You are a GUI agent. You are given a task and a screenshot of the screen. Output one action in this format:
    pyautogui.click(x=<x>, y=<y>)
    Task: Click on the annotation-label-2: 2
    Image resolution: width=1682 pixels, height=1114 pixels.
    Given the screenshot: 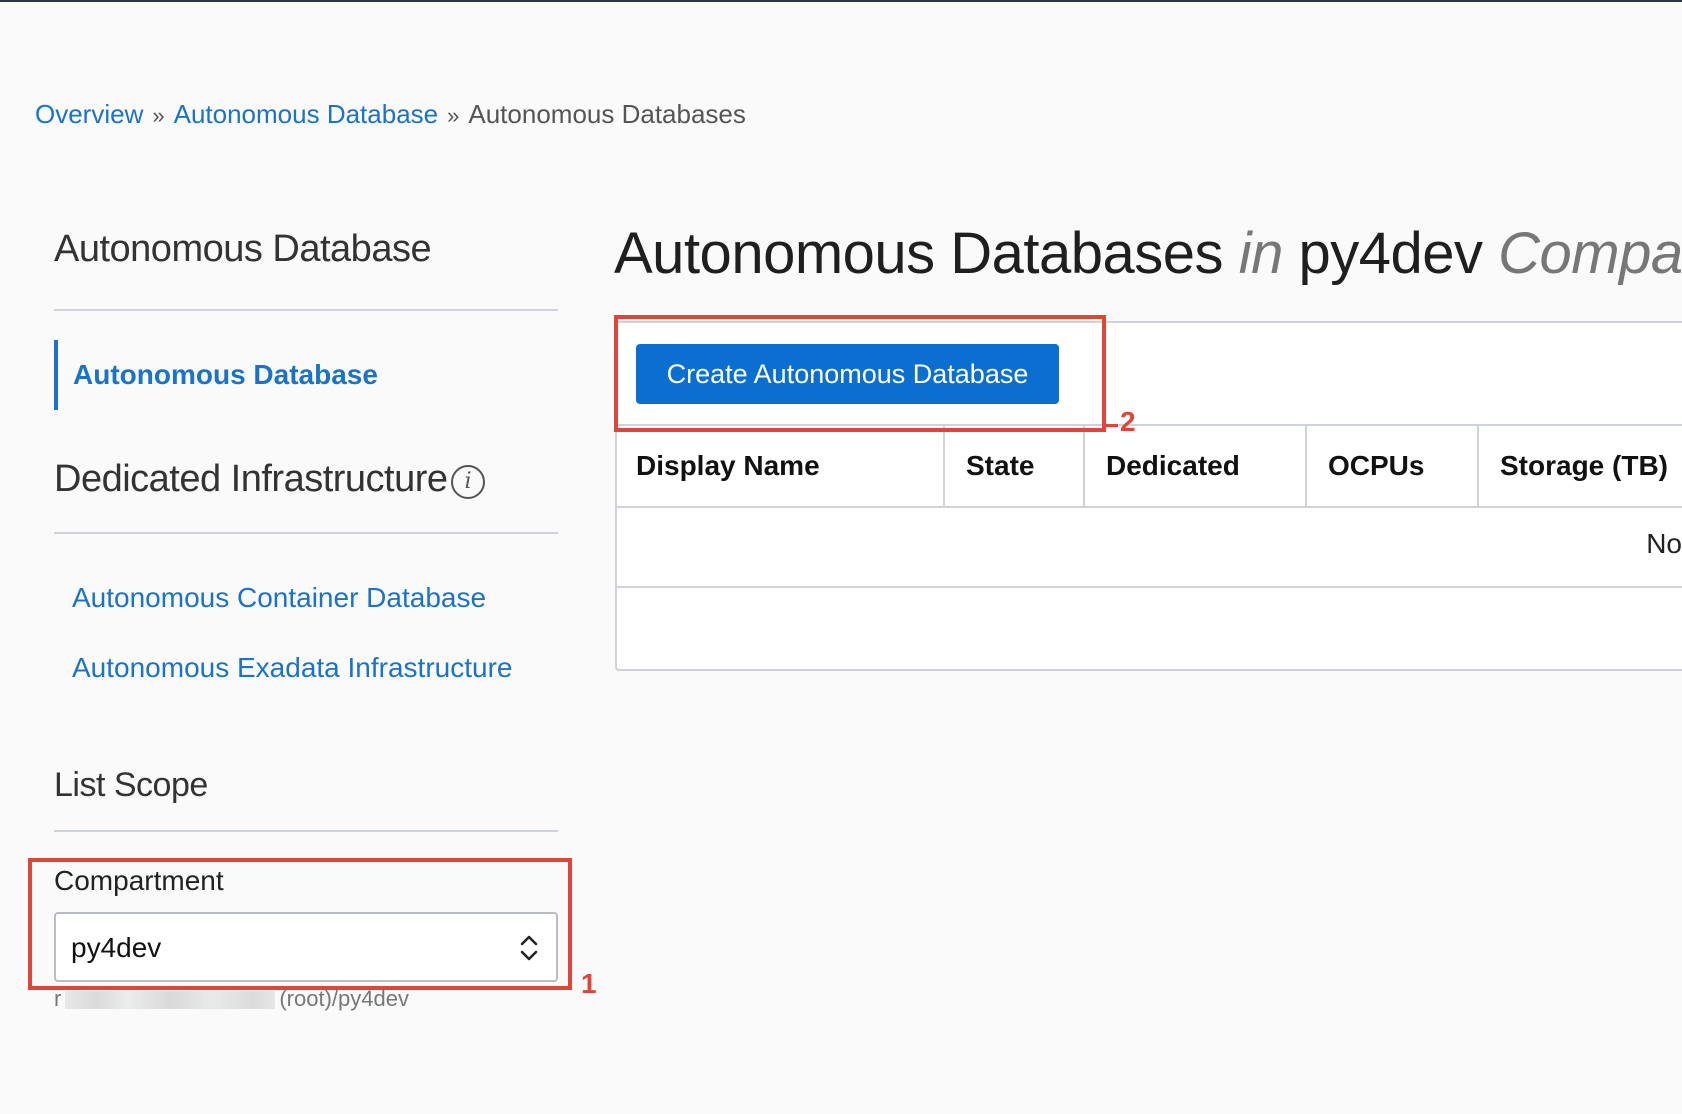 What is the action you would take?
    pyautogui.click(x=1128, y=421)
    